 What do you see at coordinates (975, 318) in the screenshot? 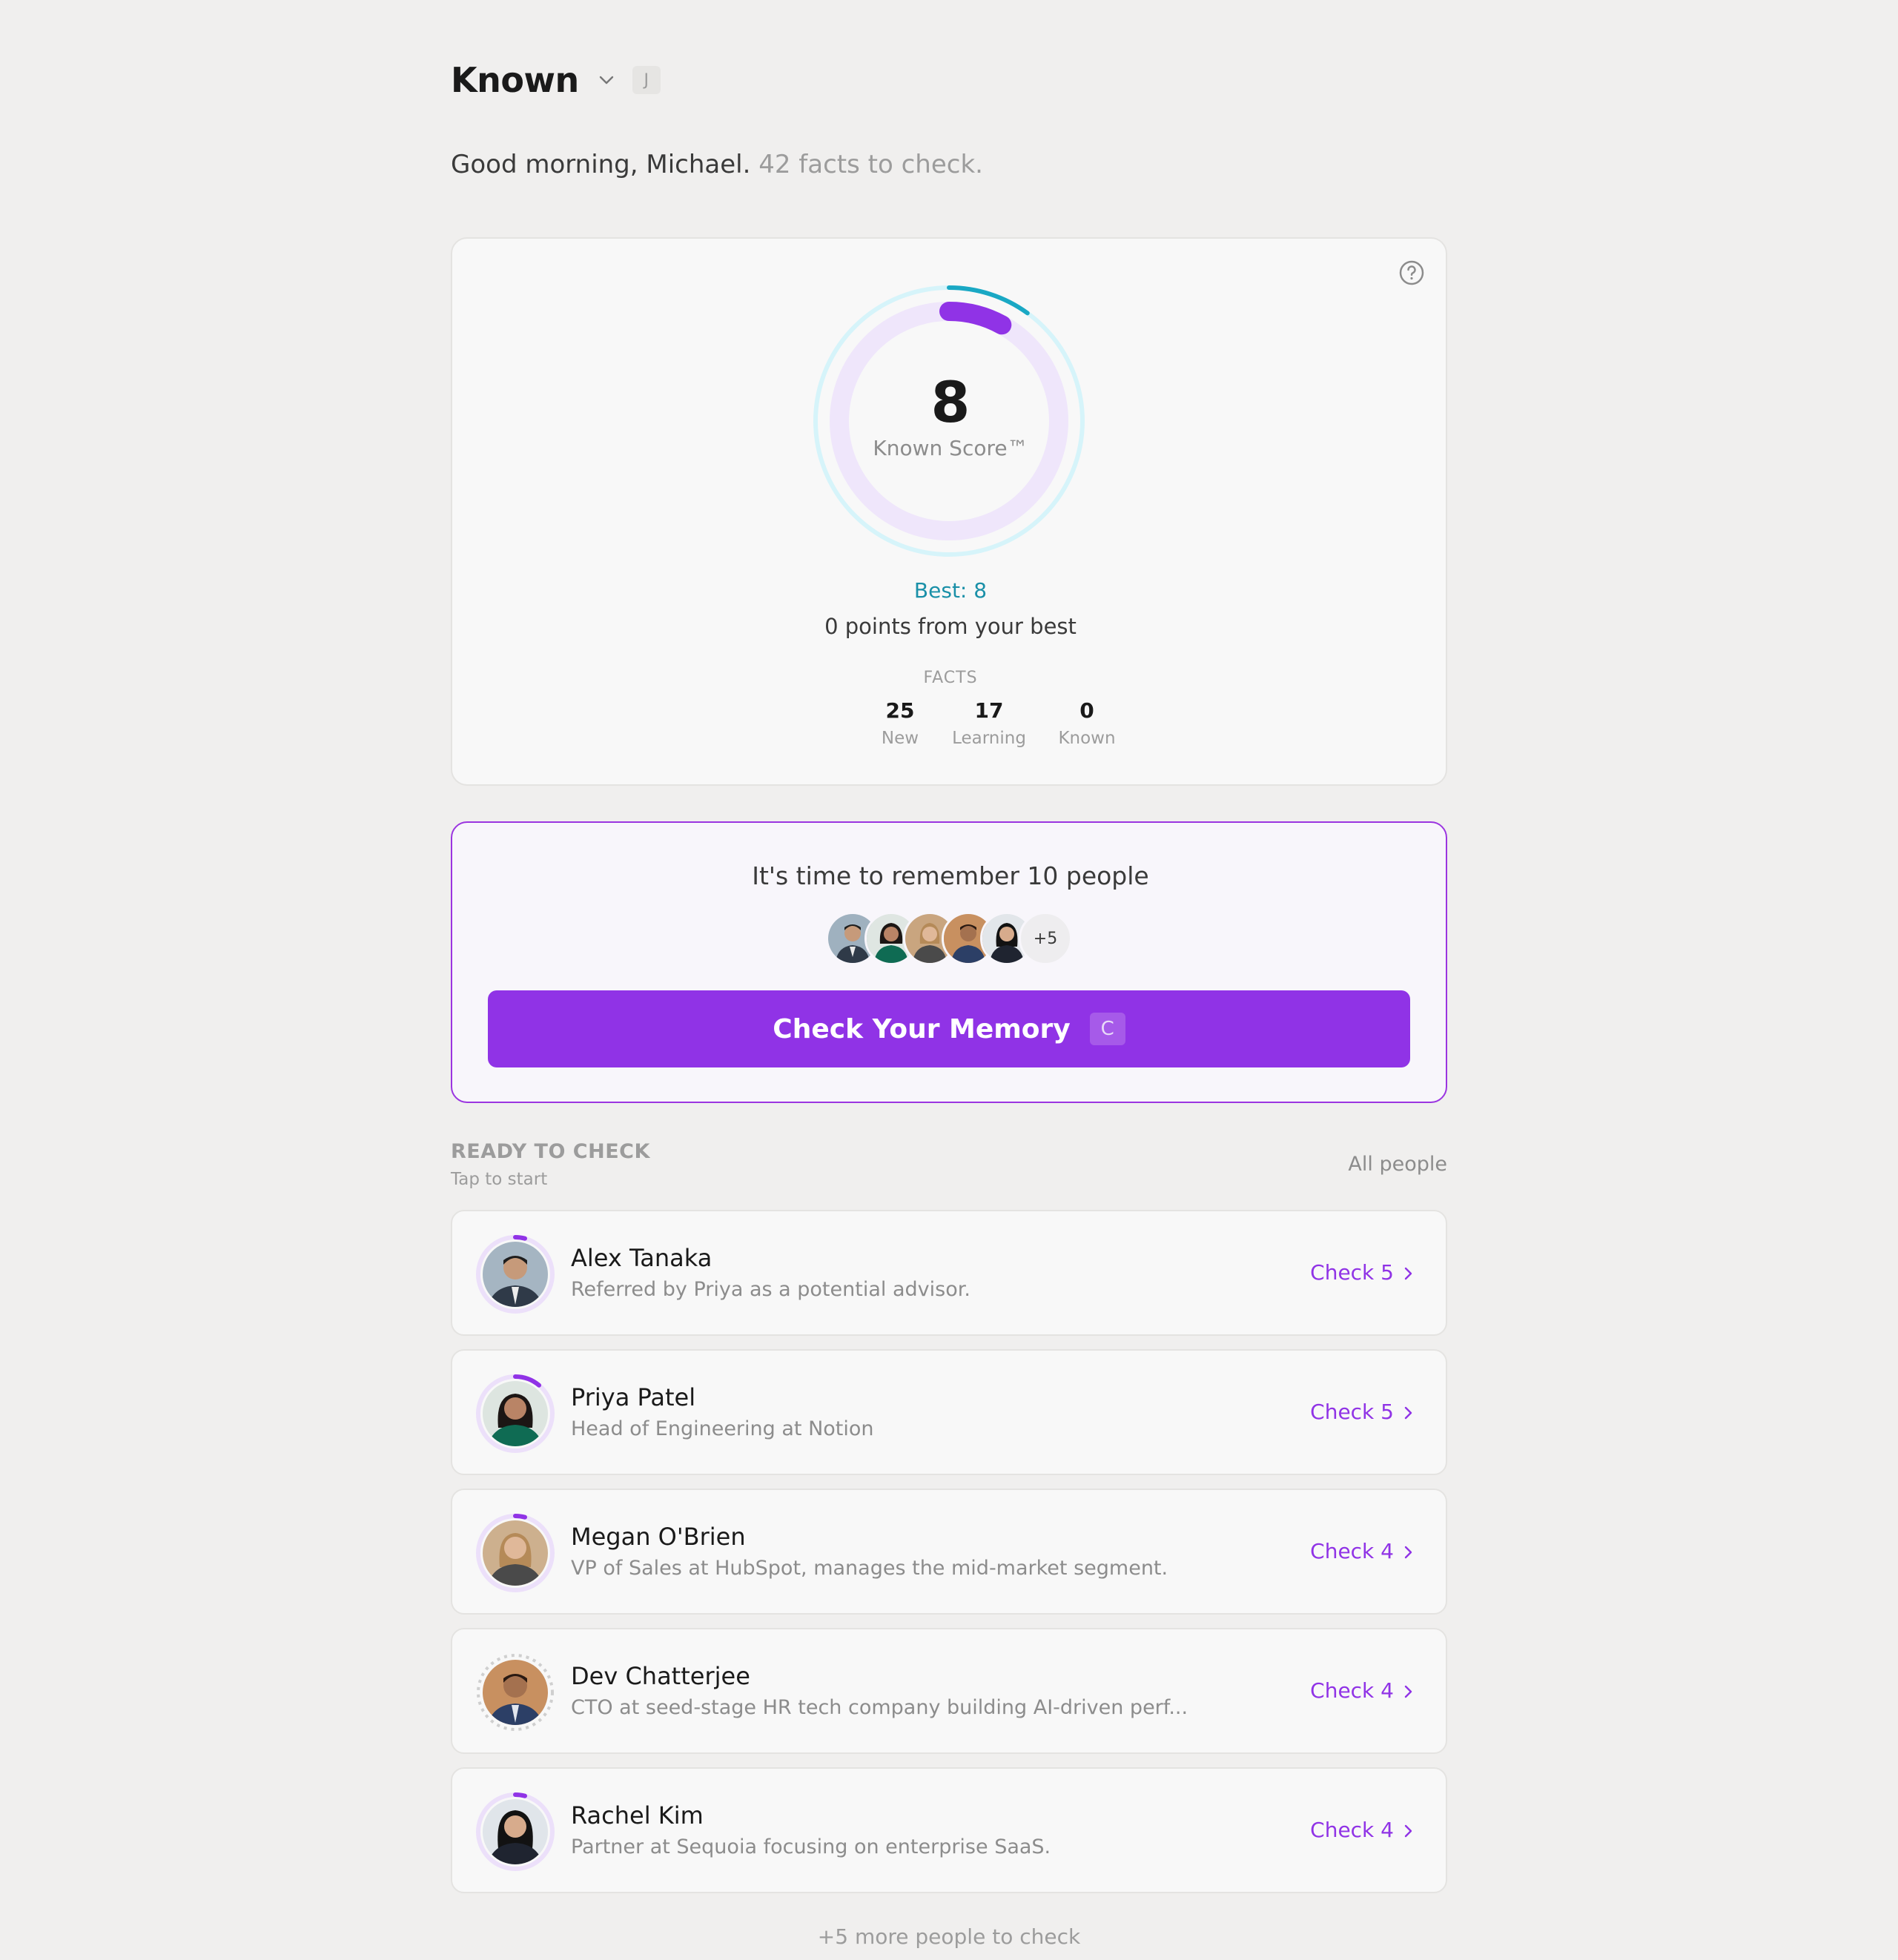
I see `score-arc` at bounding box center [975, 318].